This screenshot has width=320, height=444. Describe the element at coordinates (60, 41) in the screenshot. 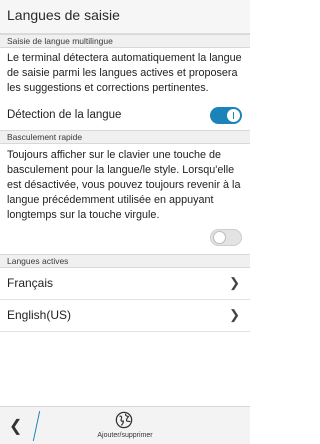

I see `section-label-multilingual: Saisie de langue multilingue` at that location.